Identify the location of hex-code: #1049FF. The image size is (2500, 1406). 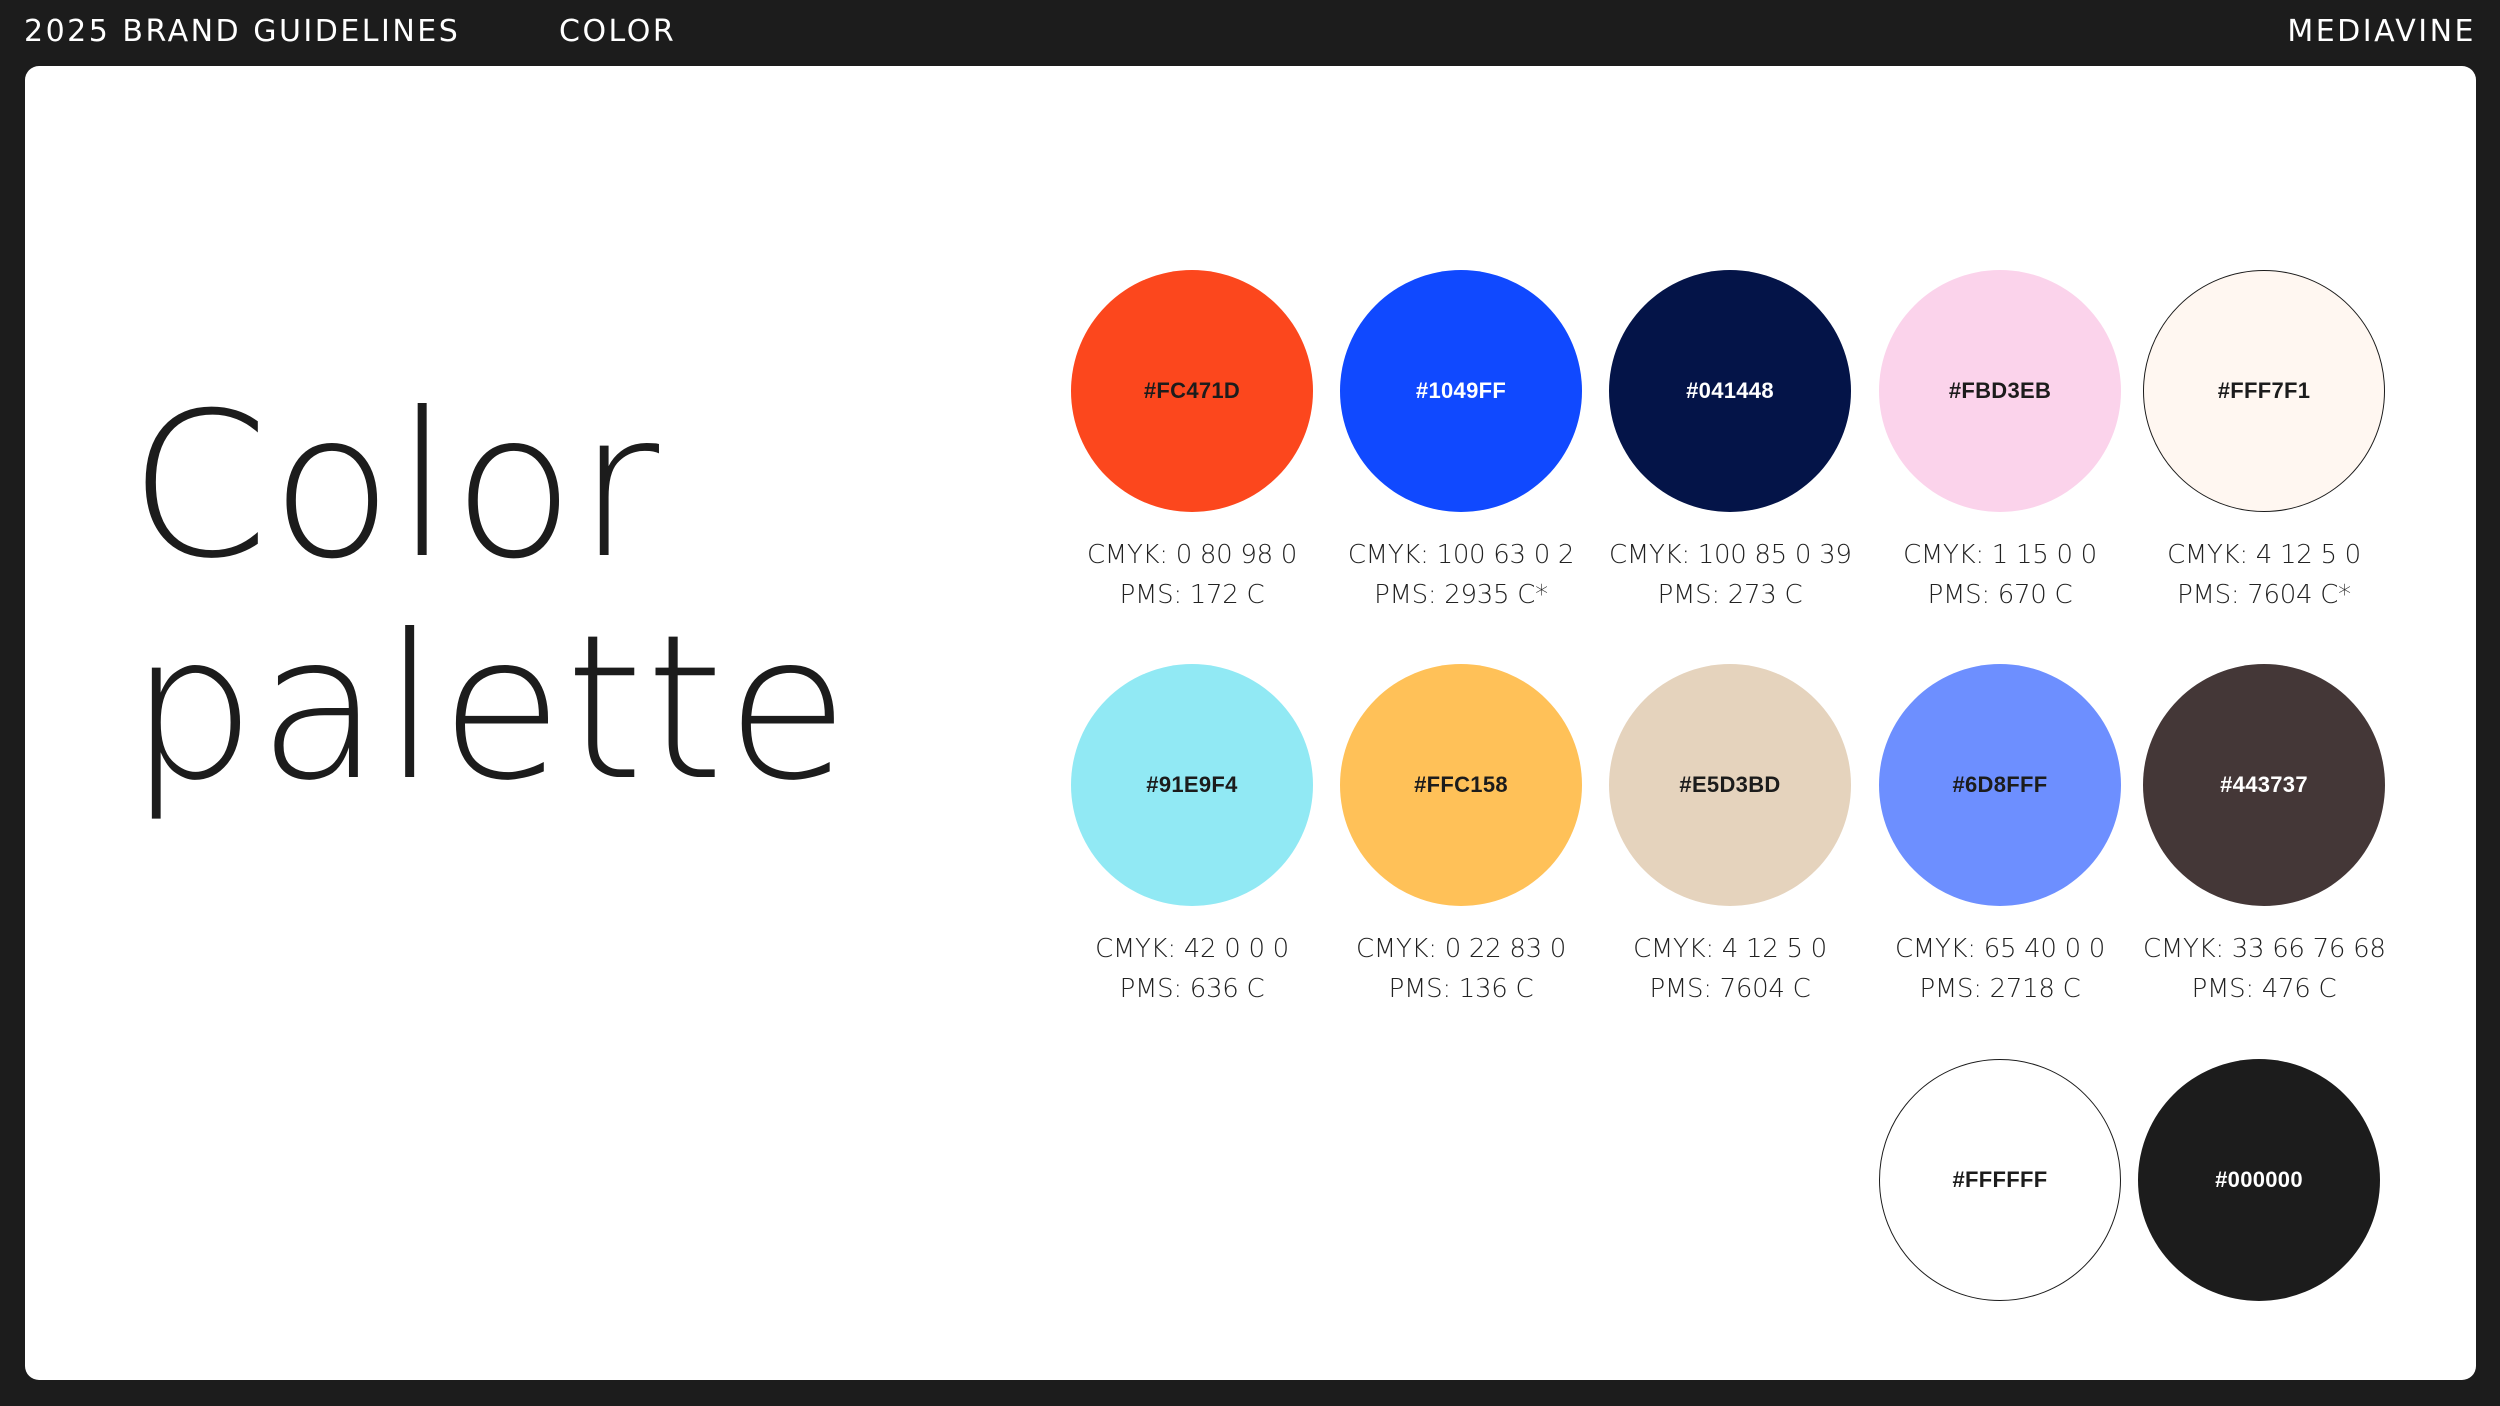
(1461, 390).